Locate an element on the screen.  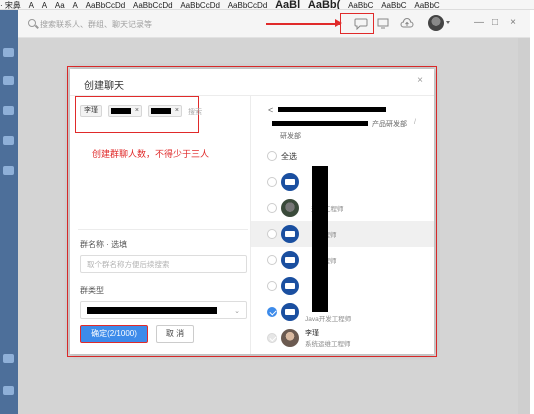
select-all-label: 全选 is located at coordinates (289, 156).